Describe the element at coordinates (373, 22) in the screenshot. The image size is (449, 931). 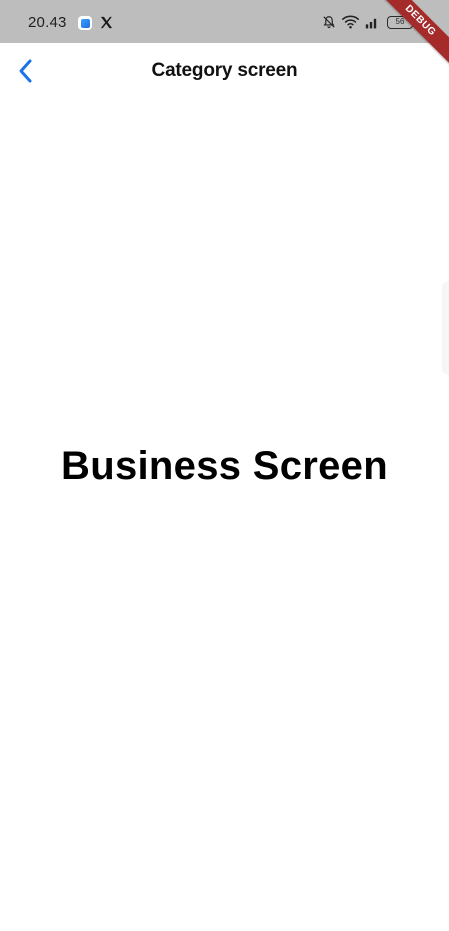
I see `signal-icon` at that location.